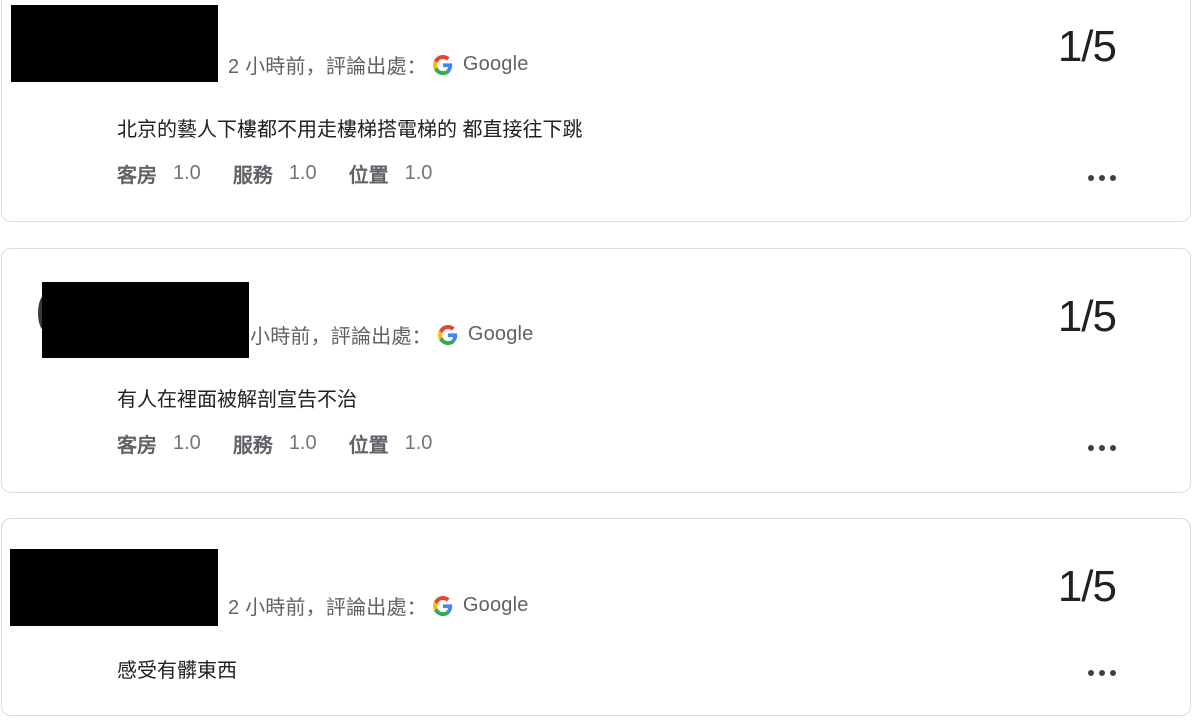 This screenshot has width=1200, height=722. I want to click on review-text: 有人在裡面被解剖宣告不治, so click(237, 400).